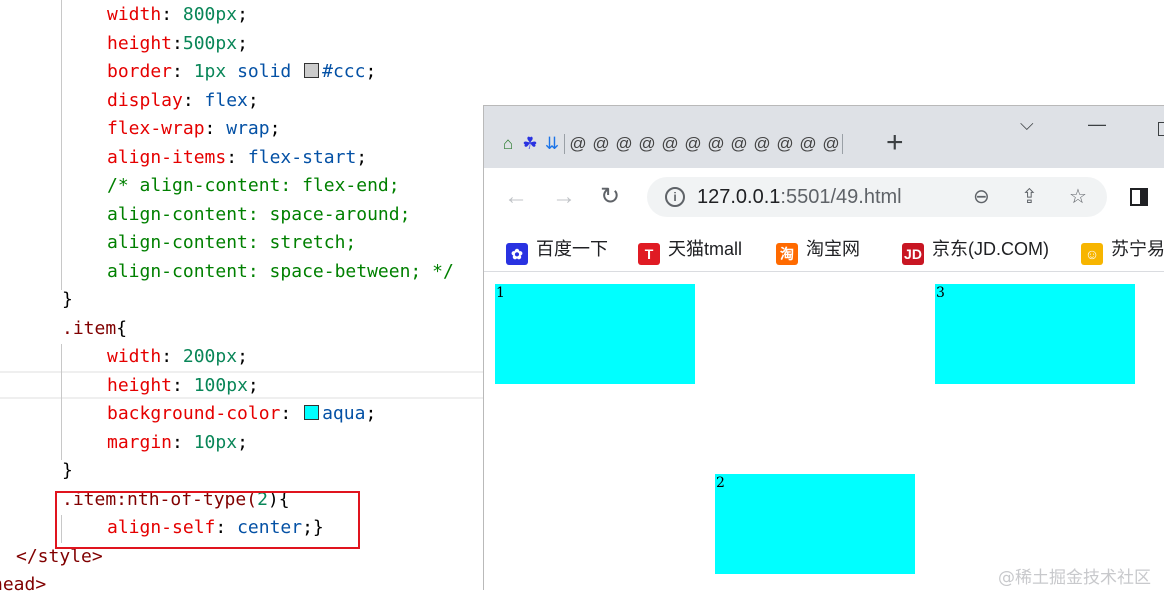 This screenshot has height=599, width=1164. I want to click on new-tab-button: +, so click(895, 143).